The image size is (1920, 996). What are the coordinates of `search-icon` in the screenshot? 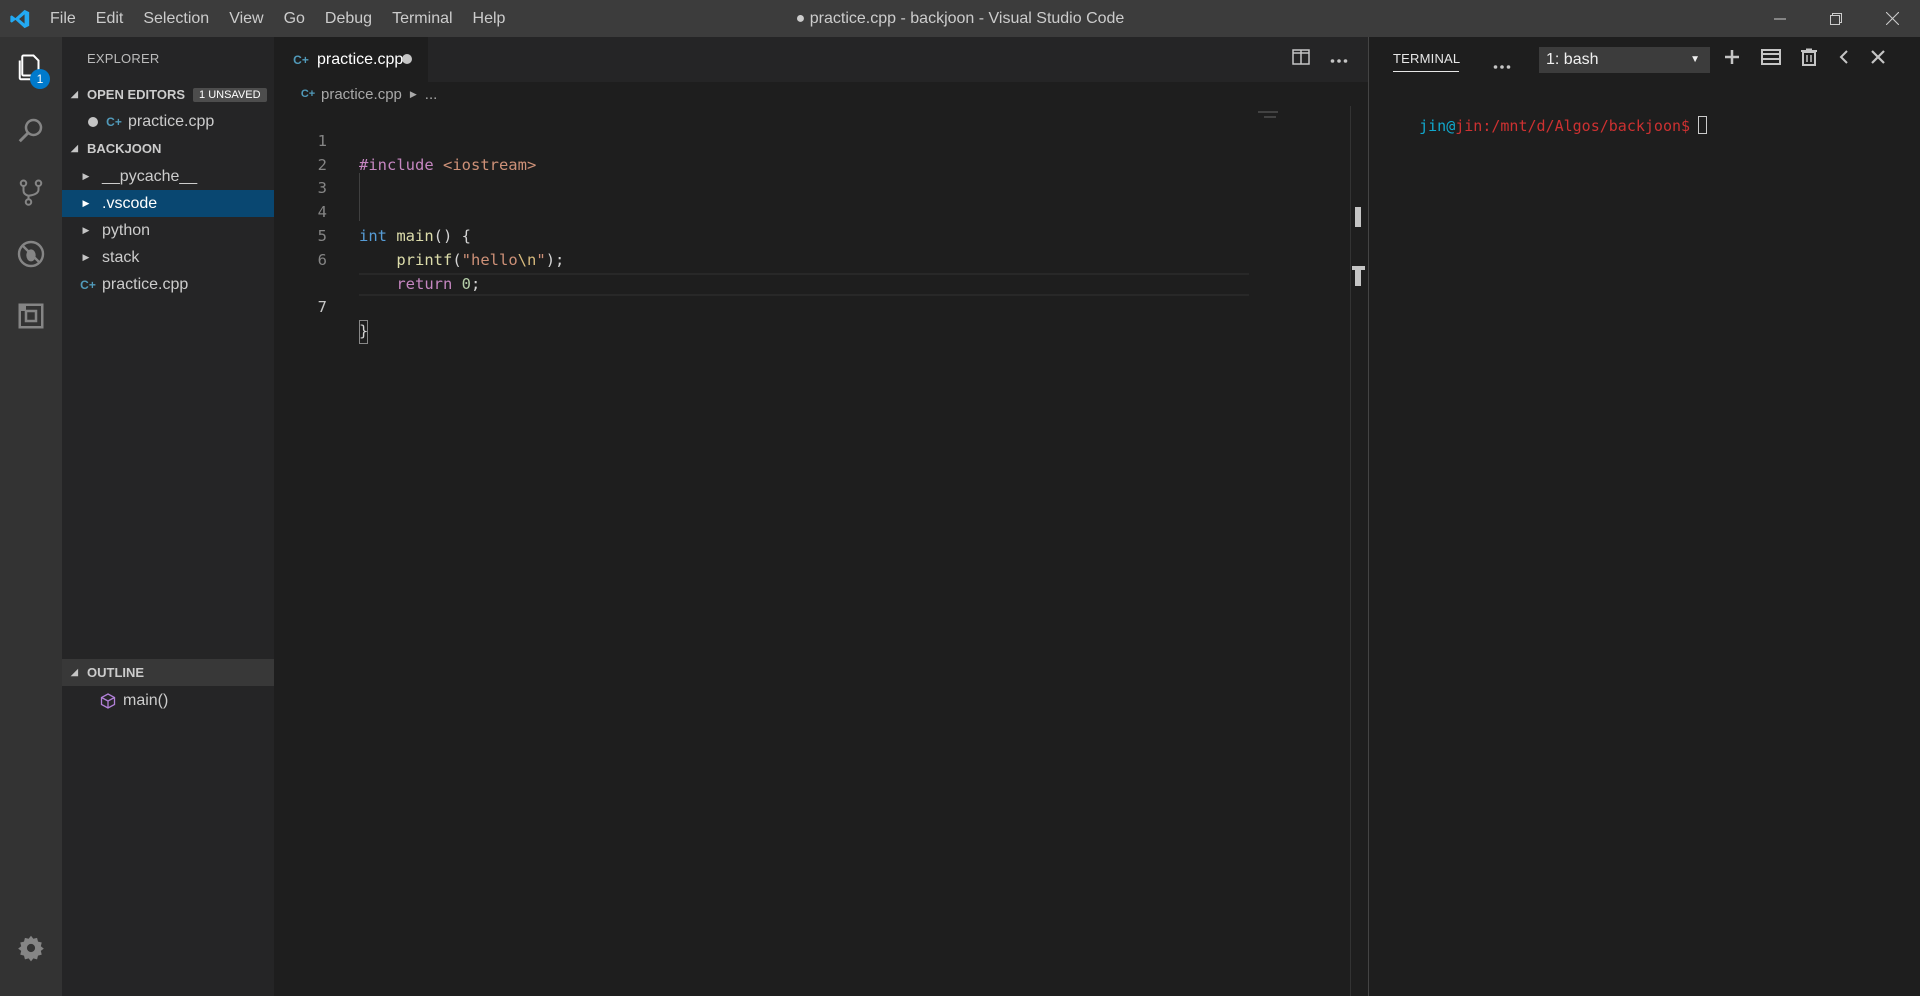 It's located at (31, 130).